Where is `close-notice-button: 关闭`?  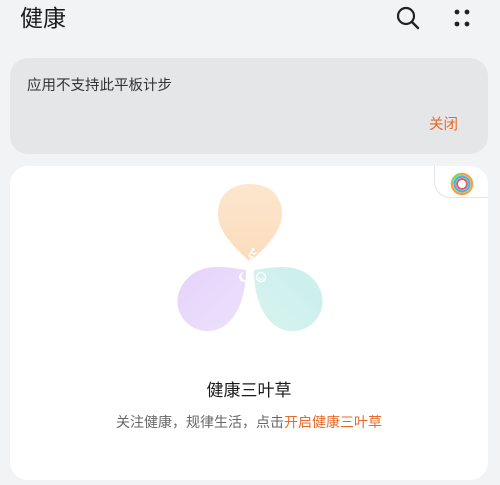
close-notice-button: 关闭 is located at coordinates (443, 125).